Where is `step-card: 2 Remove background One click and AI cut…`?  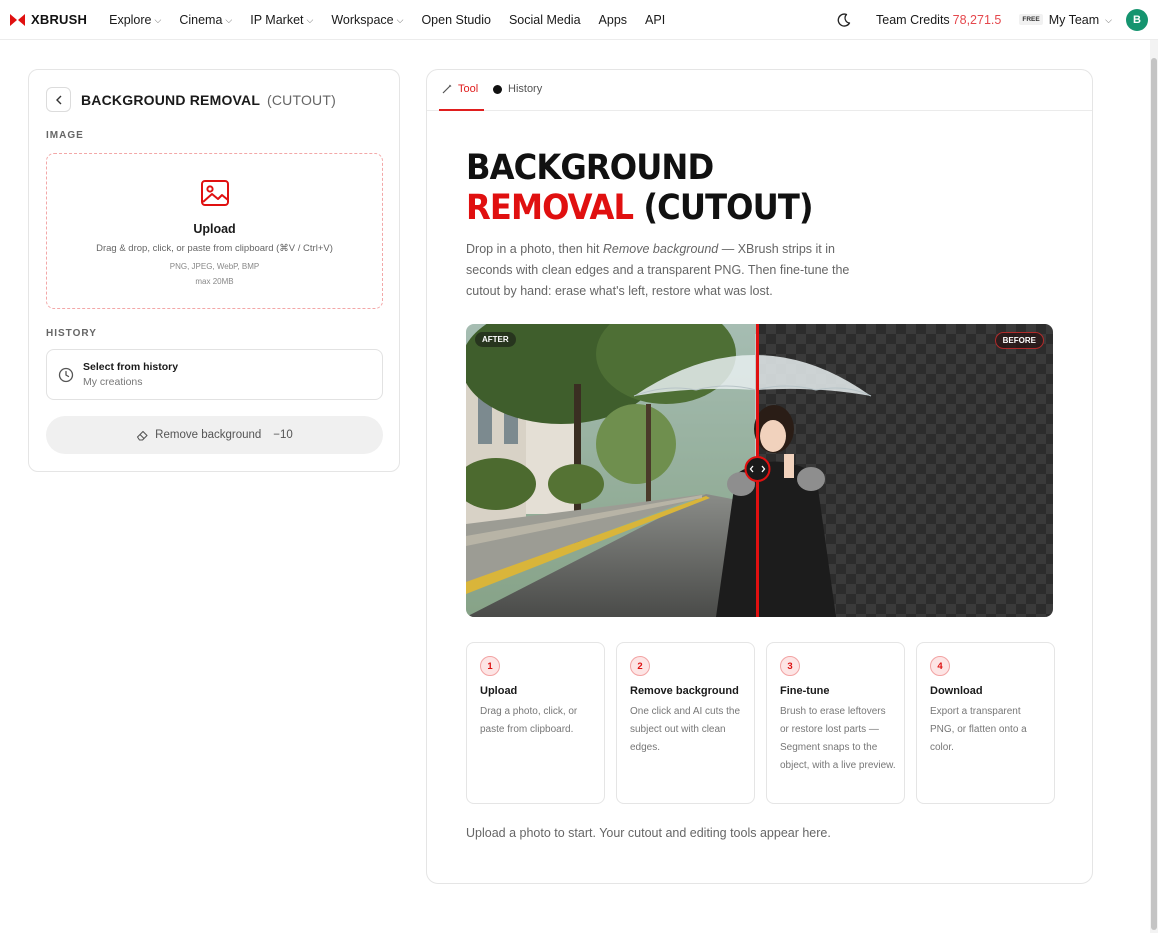
step-card: 2 Remove background One click and AI cut… is located at coordinates (685, 723).